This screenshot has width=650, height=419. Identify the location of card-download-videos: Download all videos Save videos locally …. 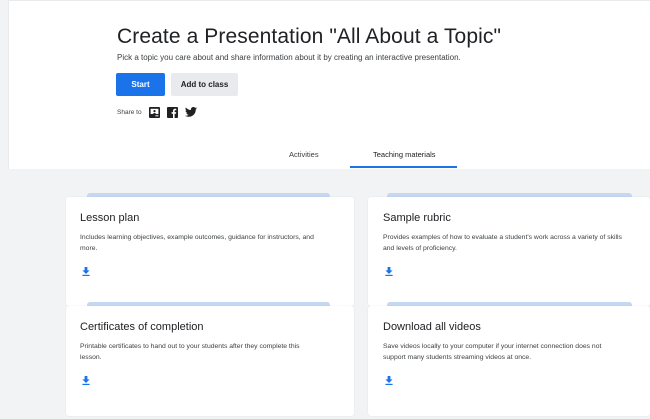
(509, 361).